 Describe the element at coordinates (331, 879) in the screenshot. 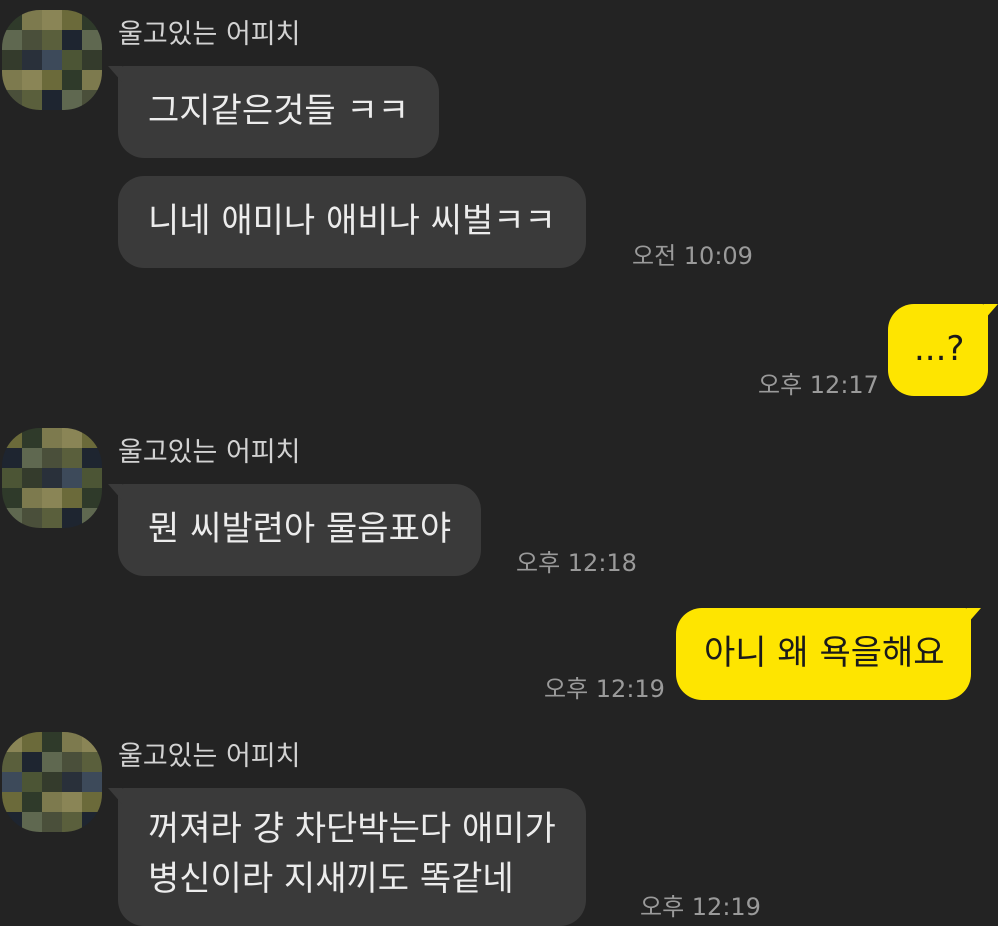

I see `message-line: 병신이라 지새끼도 똑같네` at that location.